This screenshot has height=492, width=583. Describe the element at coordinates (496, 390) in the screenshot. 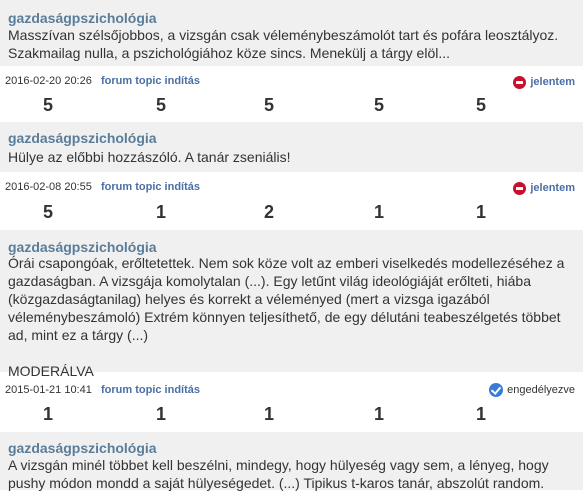

I see `check-icon` at that location.